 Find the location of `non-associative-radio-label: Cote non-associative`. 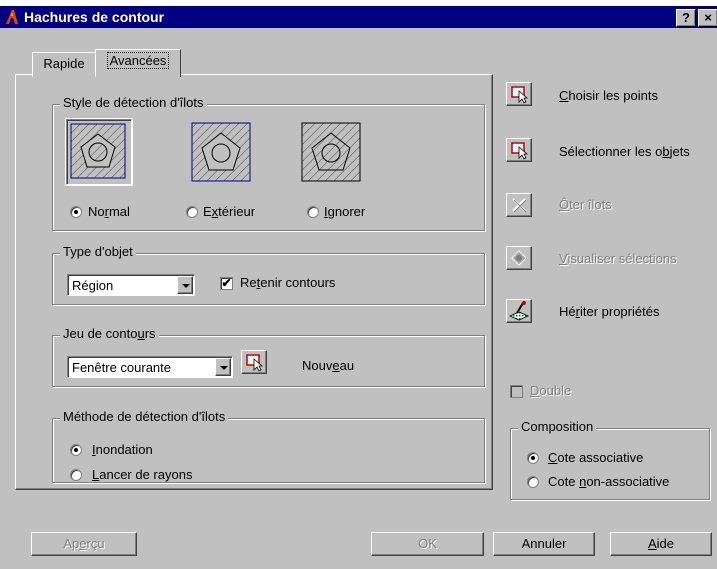

non-associative-radio-label: Cote non-associative is located at coordinates (608, 482).